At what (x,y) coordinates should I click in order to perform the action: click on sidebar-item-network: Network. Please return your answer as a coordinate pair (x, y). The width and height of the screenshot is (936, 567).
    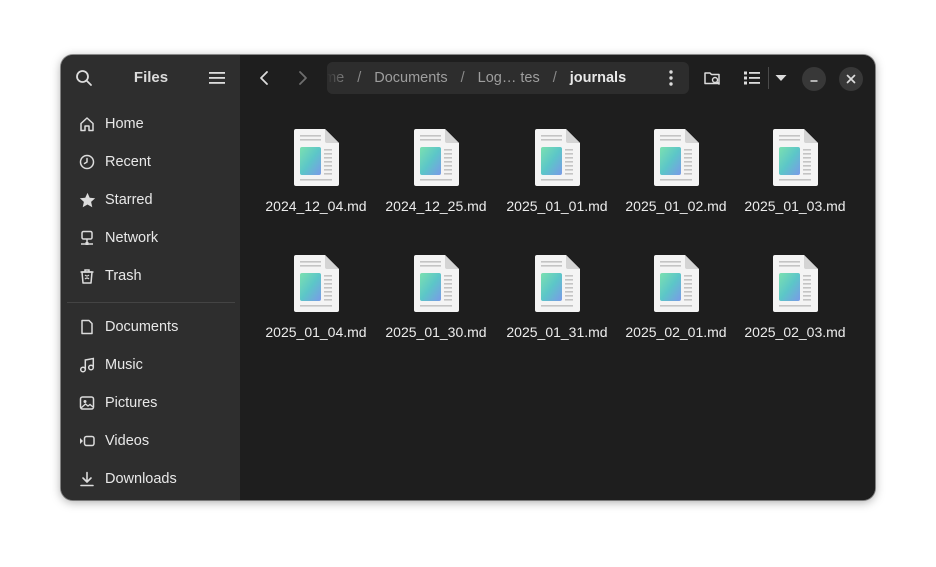
    Looking at the image, I should click on (150, 238).